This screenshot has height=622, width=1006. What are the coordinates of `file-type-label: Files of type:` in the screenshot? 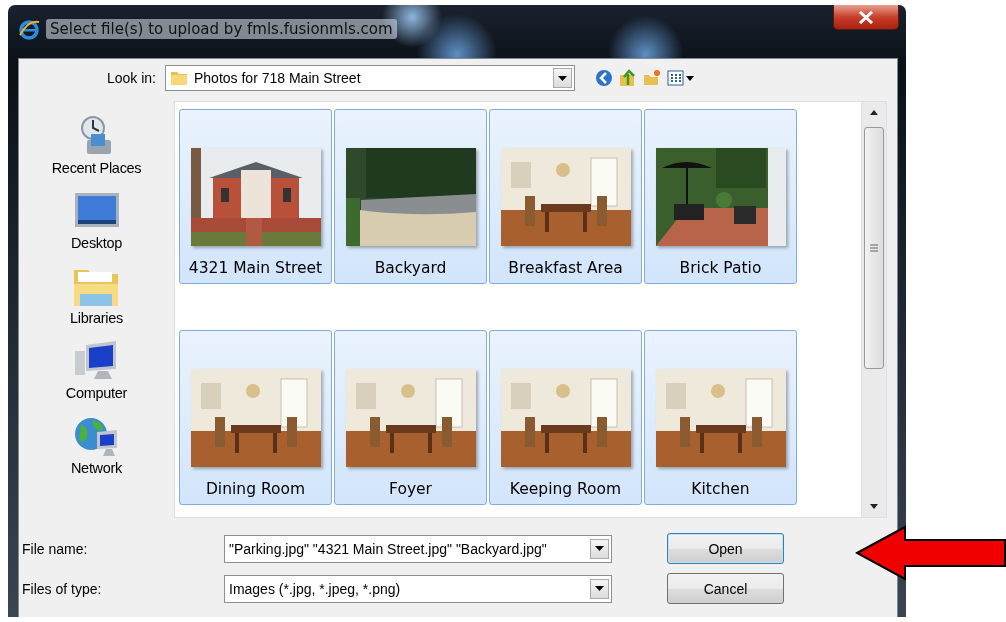 It's located at (62, 588).